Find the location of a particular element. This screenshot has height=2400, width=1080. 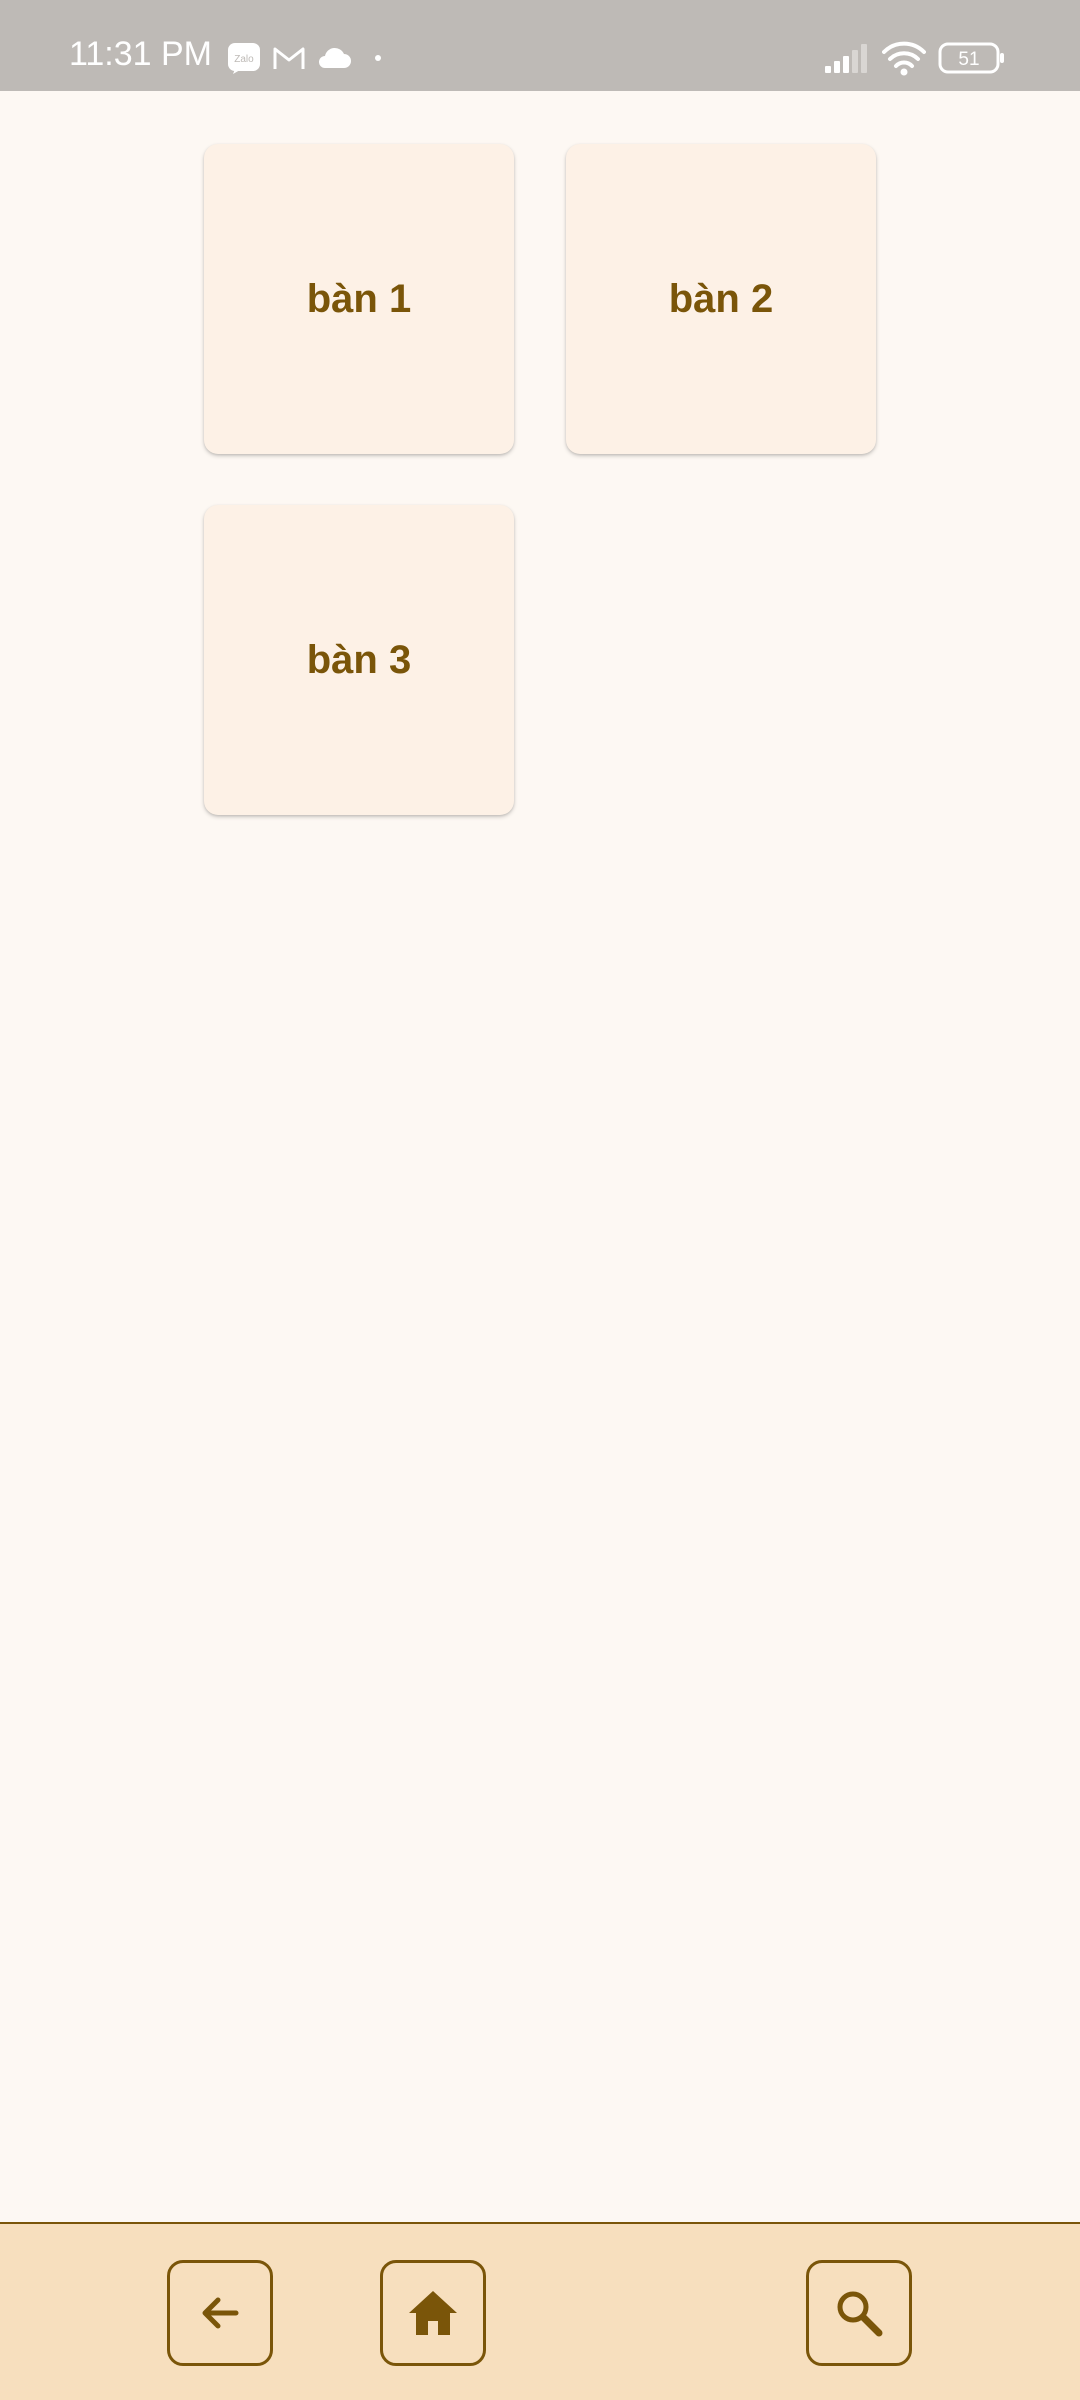

table-label: bàn 2 is located at coordinates (721, 298).